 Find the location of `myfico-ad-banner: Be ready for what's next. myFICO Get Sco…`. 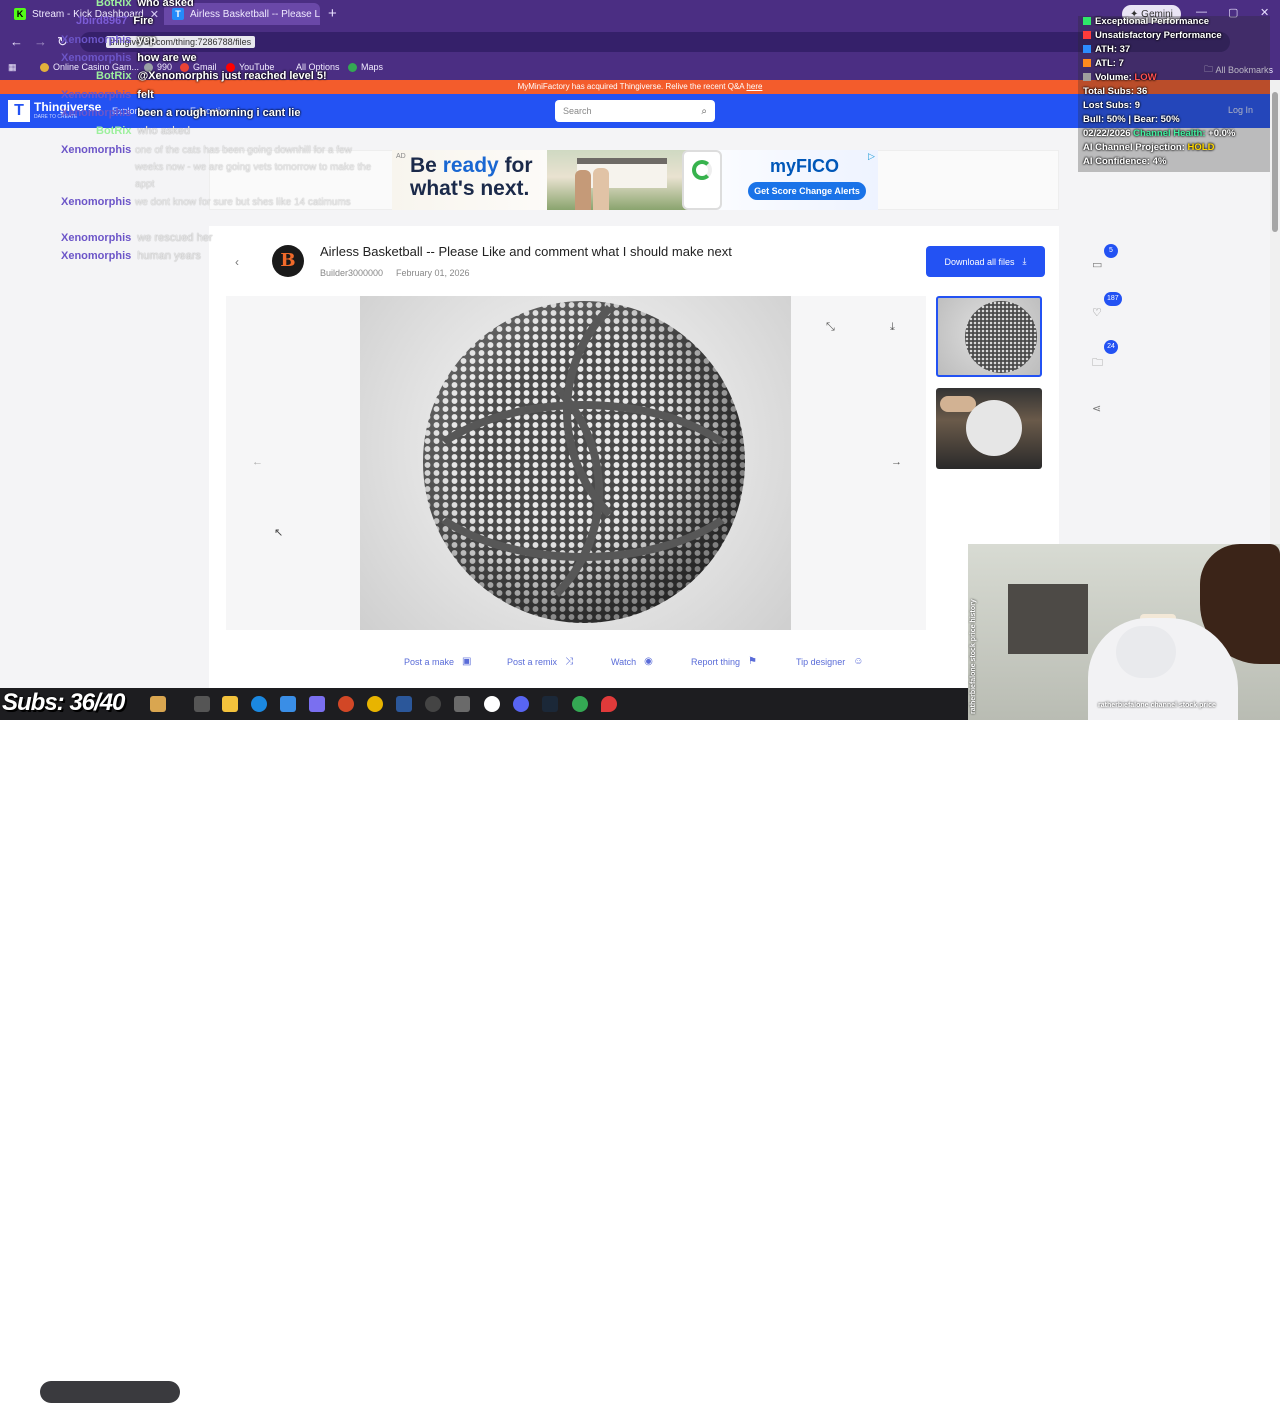

myfico-ad-banner: Be ready for what's next. myFICO Get Sco… is located at coordinates (635, 180).